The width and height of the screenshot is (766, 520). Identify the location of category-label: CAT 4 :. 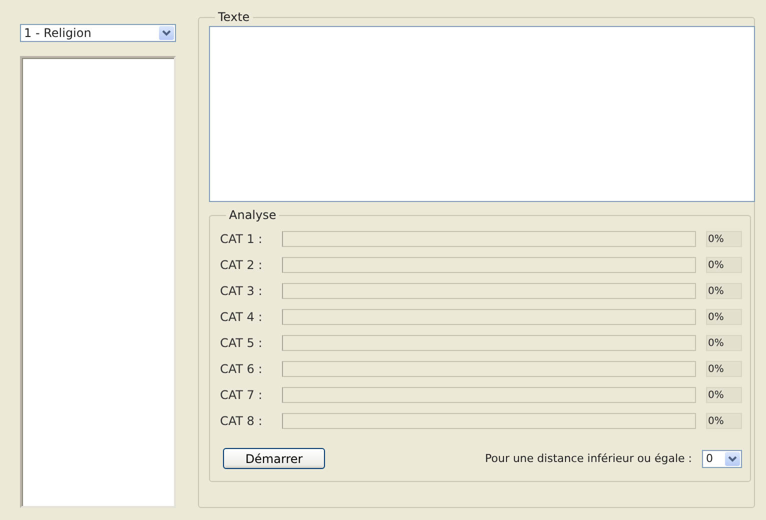
(242, 317).